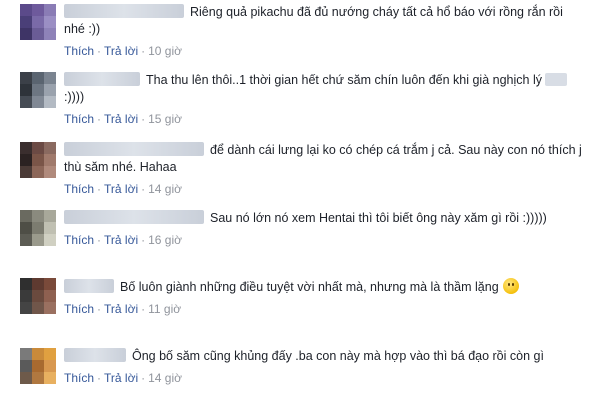 The height and width of the screenshot is (416, 600). I want to click on comment-actions: Thích · Trả lời · 16 giờ, so click(324, 240).